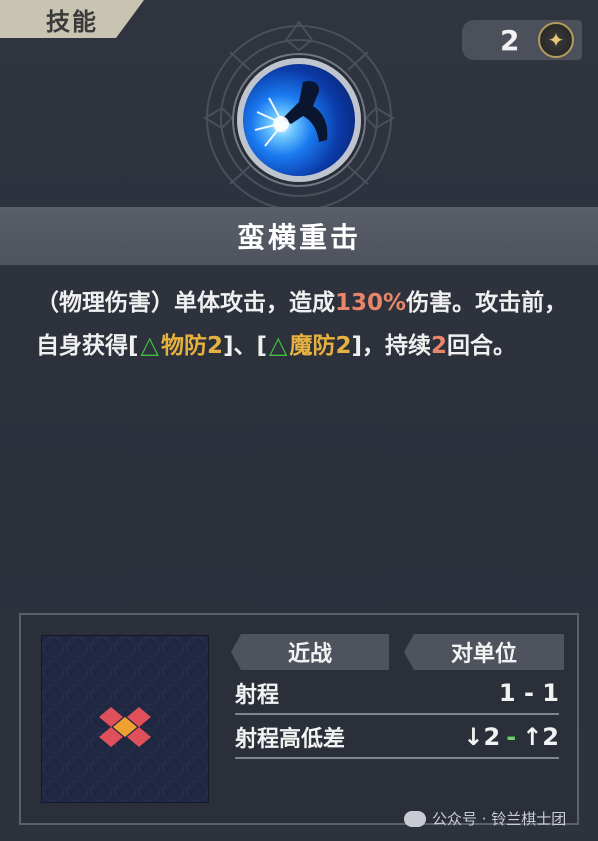 This screenshot has width=598, height=841. Describe the element at coordinates (528, 693) in the screenshot. I see `range-value: 1 - 1` at that location.